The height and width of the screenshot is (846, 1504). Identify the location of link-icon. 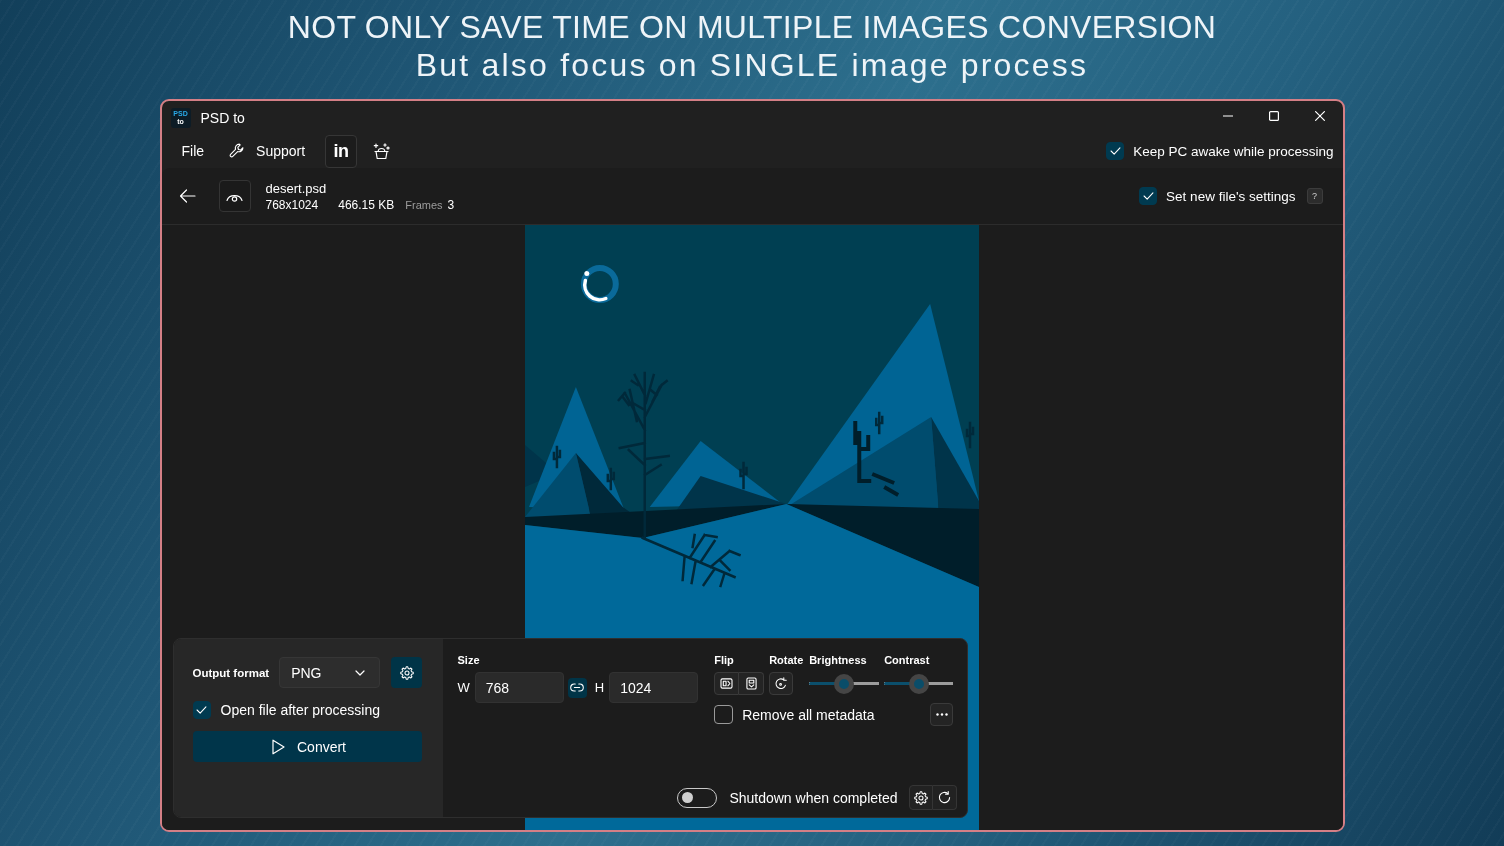
(577, 687).